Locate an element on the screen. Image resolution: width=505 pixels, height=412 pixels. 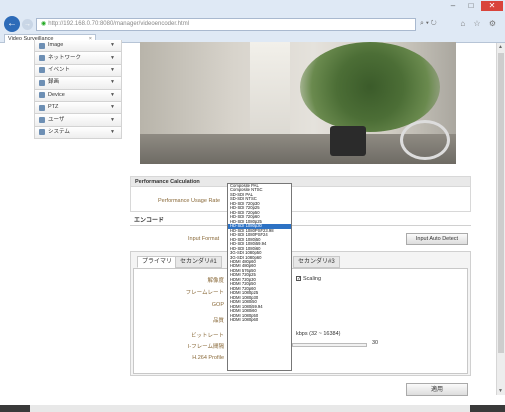
device-icon is located at coordinates (42, 95).